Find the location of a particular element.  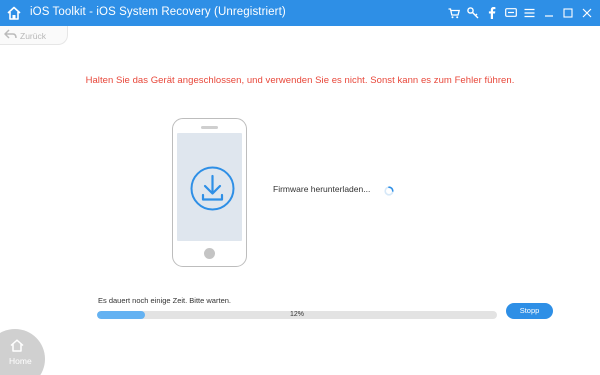

facebook-icon is located at coordinates (491, 13).